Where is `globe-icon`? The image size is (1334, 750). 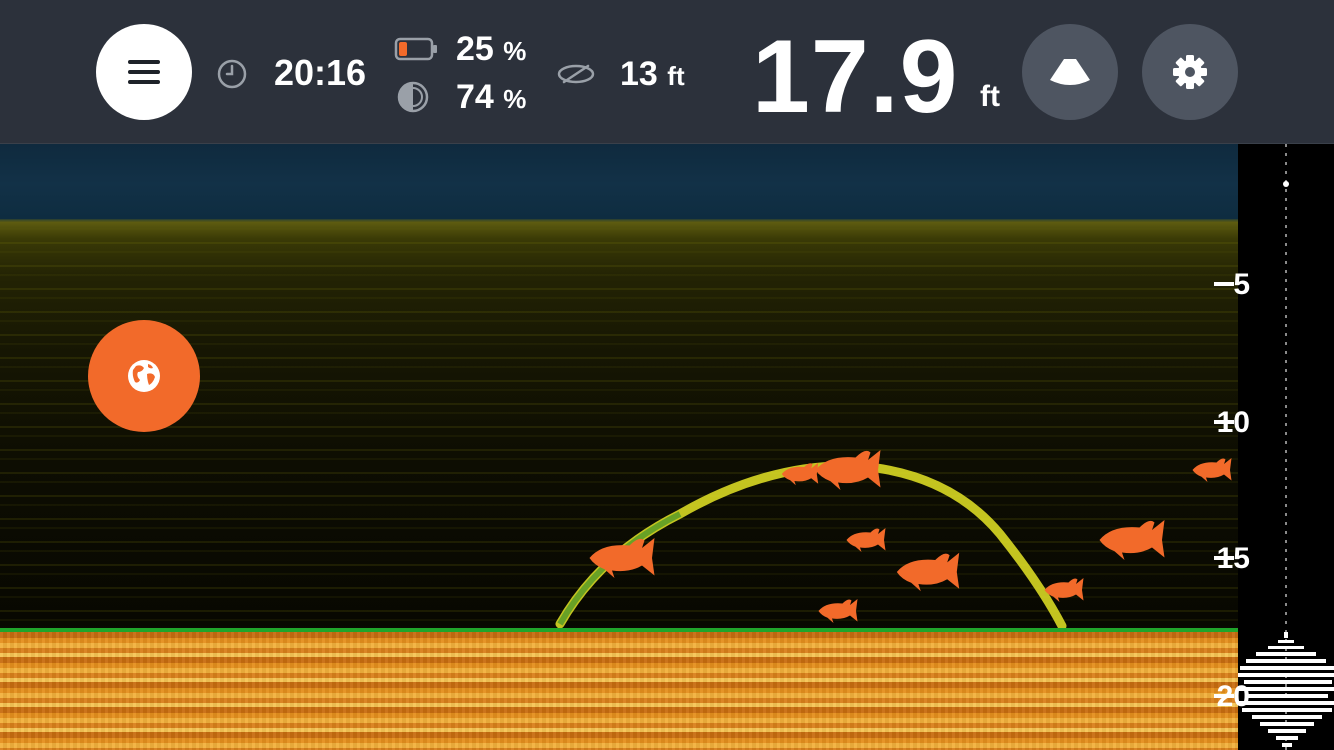
globe-icon is located at coordinates (144, 376).